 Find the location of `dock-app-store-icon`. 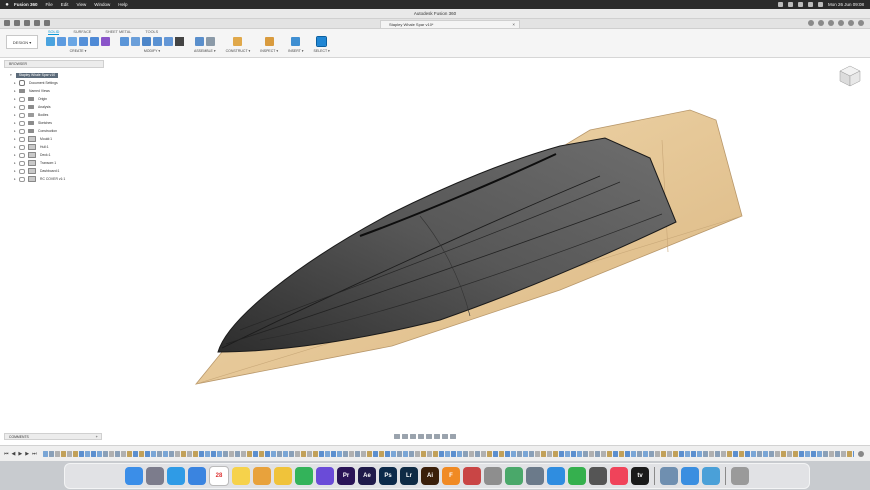

dock-app-store-icon is located at coordinates (556, 476).